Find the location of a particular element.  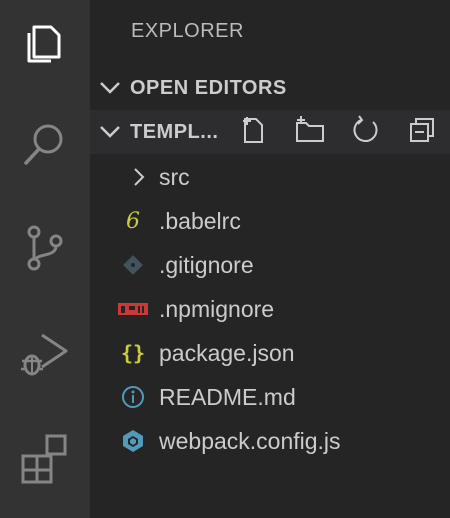

extensions-icon is located at coordinates (45, 458).